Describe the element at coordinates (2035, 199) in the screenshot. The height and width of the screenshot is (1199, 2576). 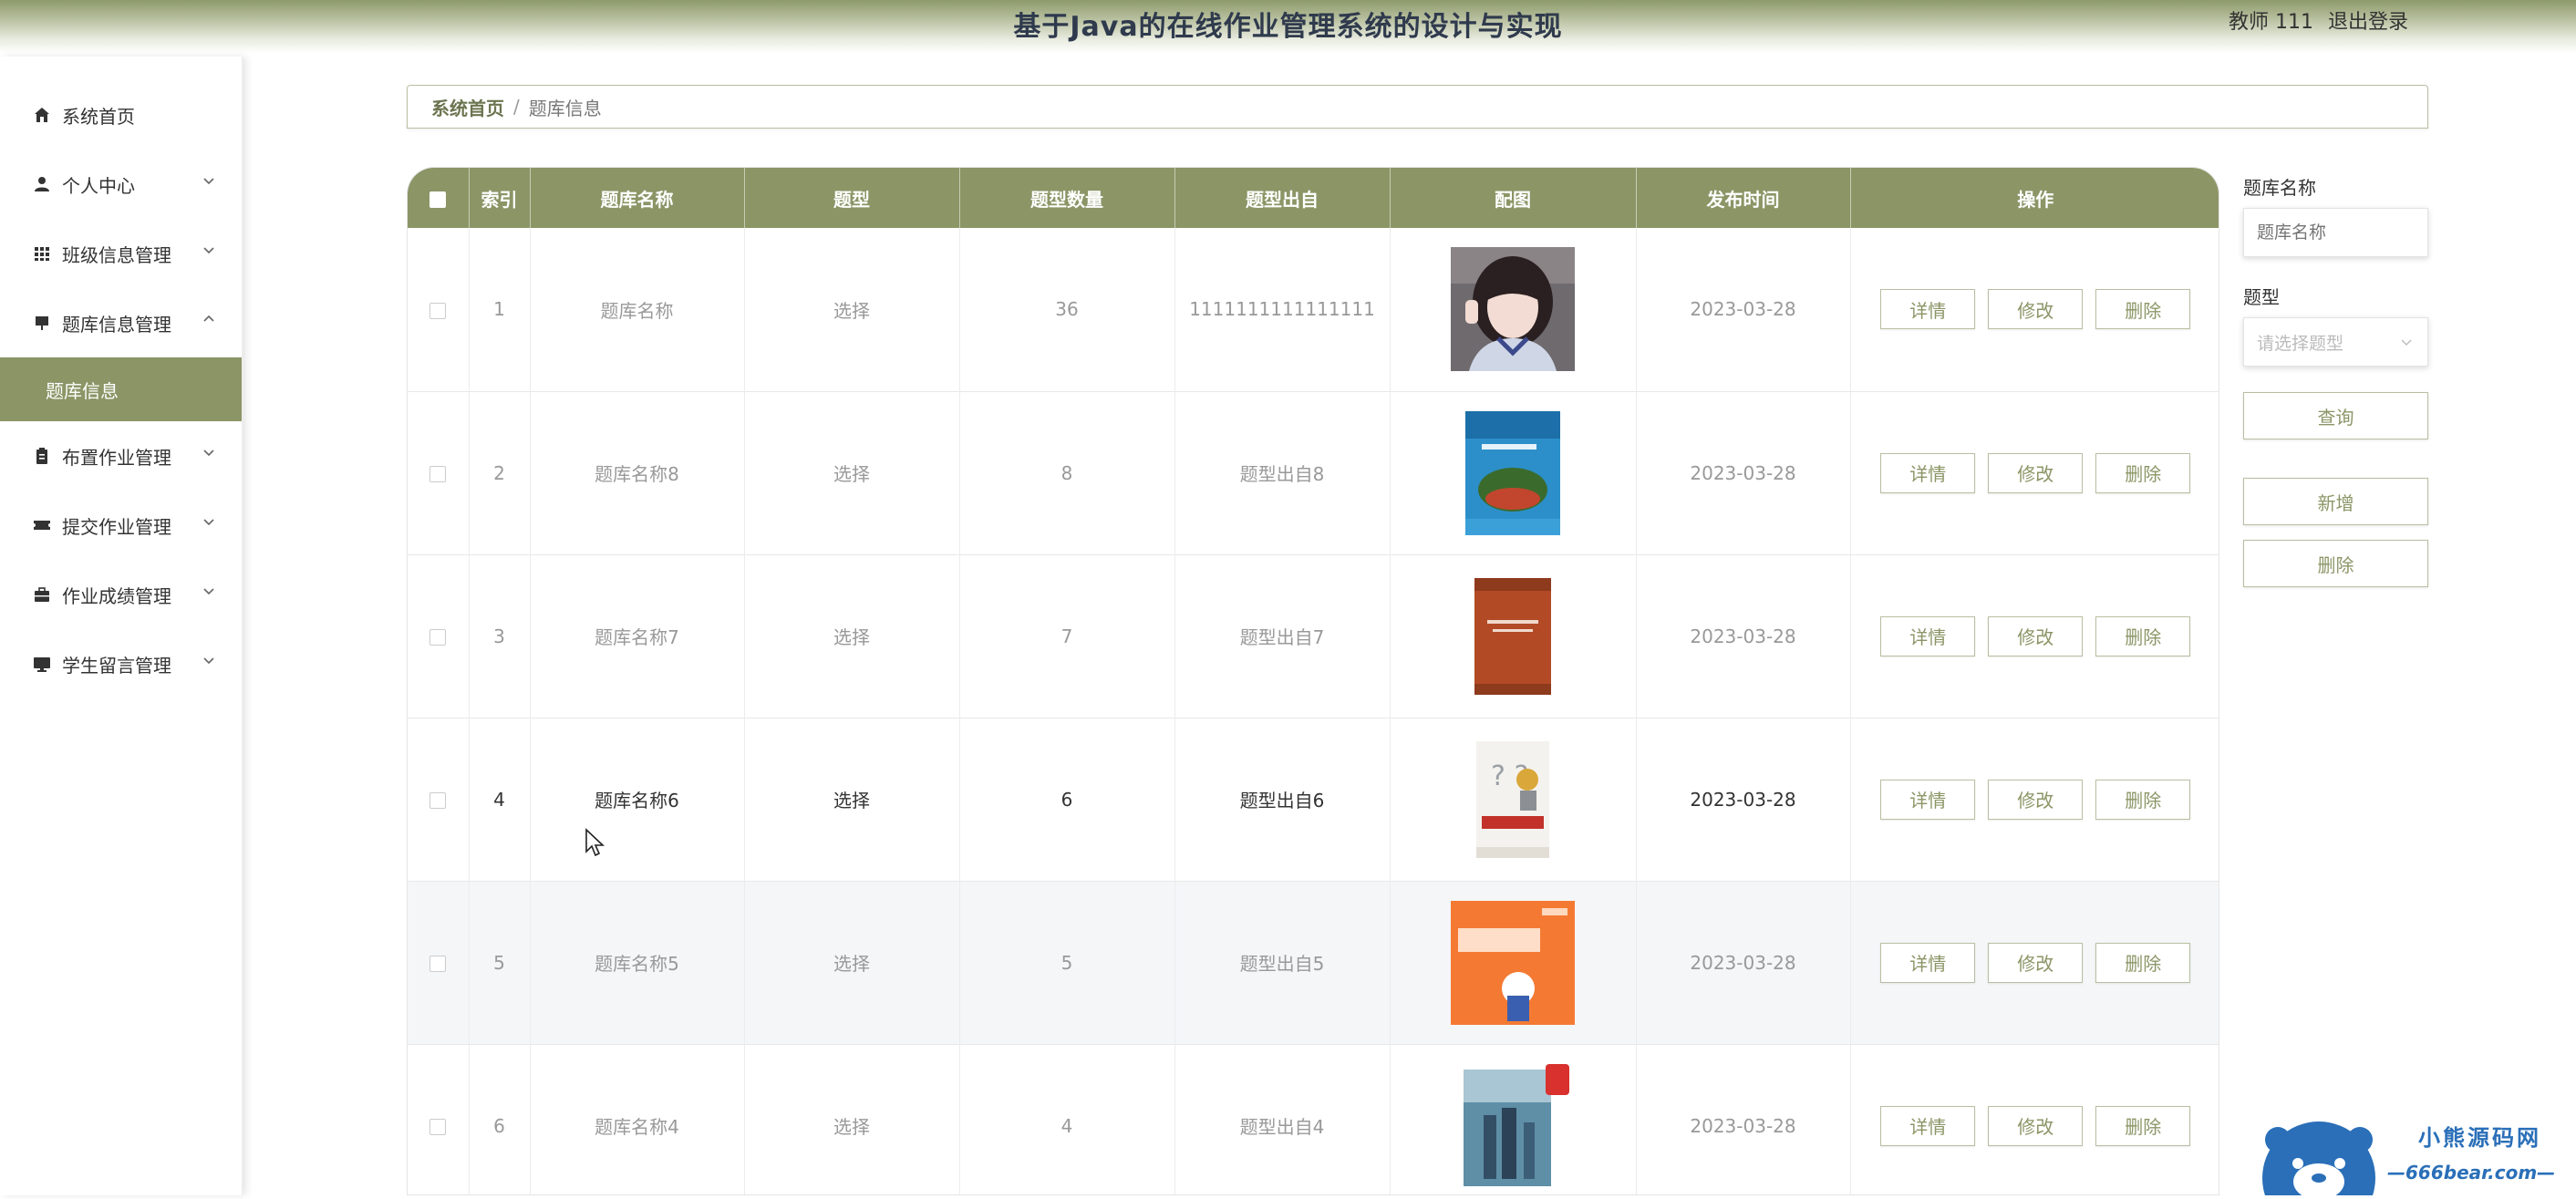
I see `column-header: 操作` at that location.